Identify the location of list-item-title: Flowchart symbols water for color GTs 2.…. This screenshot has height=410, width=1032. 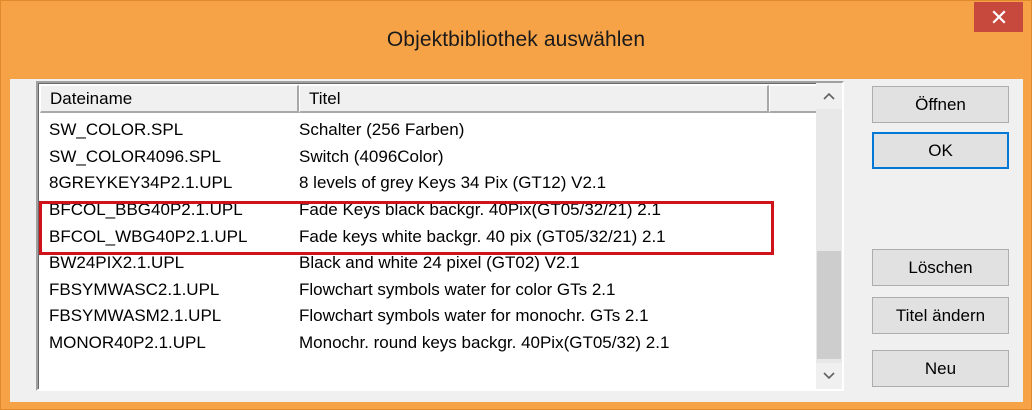
(457, 289).